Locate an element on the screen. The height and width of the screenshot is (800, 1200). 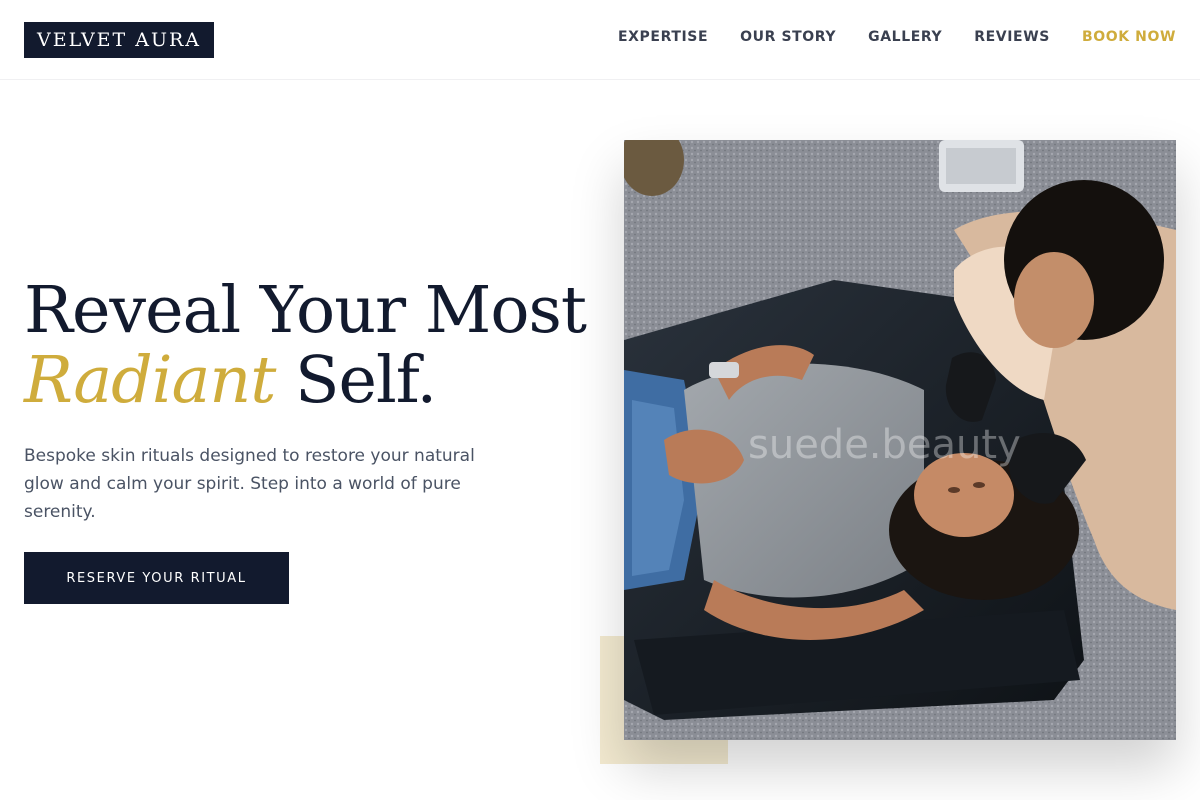
brand-logo: VELVET AURA is located at coordinates (119, 40).